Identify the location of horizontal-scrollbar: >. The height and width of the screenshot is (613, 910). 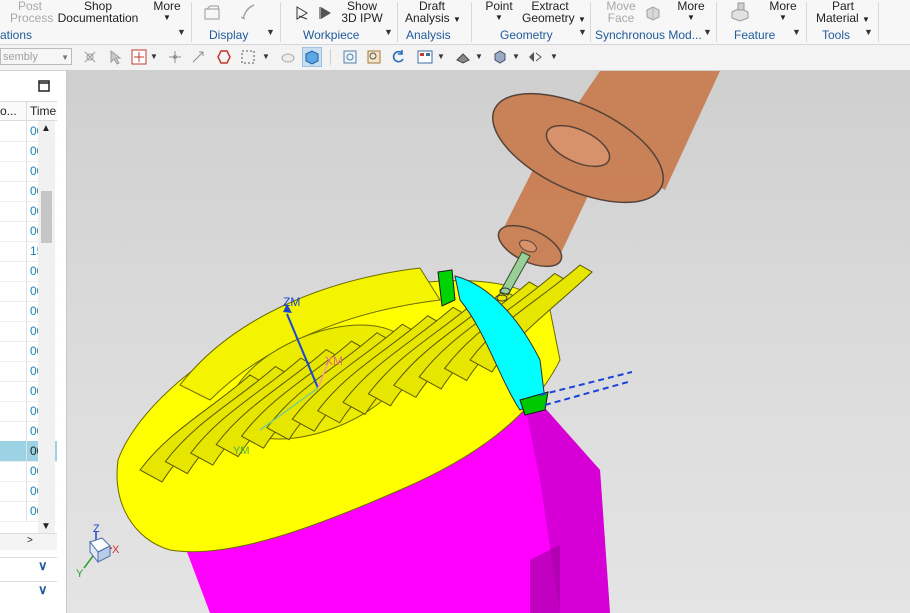
(28, 541).